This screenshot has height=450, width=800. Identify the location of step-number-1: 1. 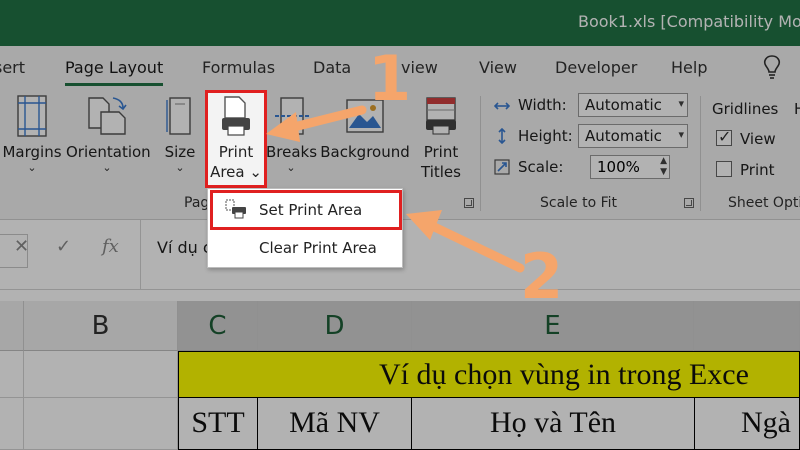
(390, 78).